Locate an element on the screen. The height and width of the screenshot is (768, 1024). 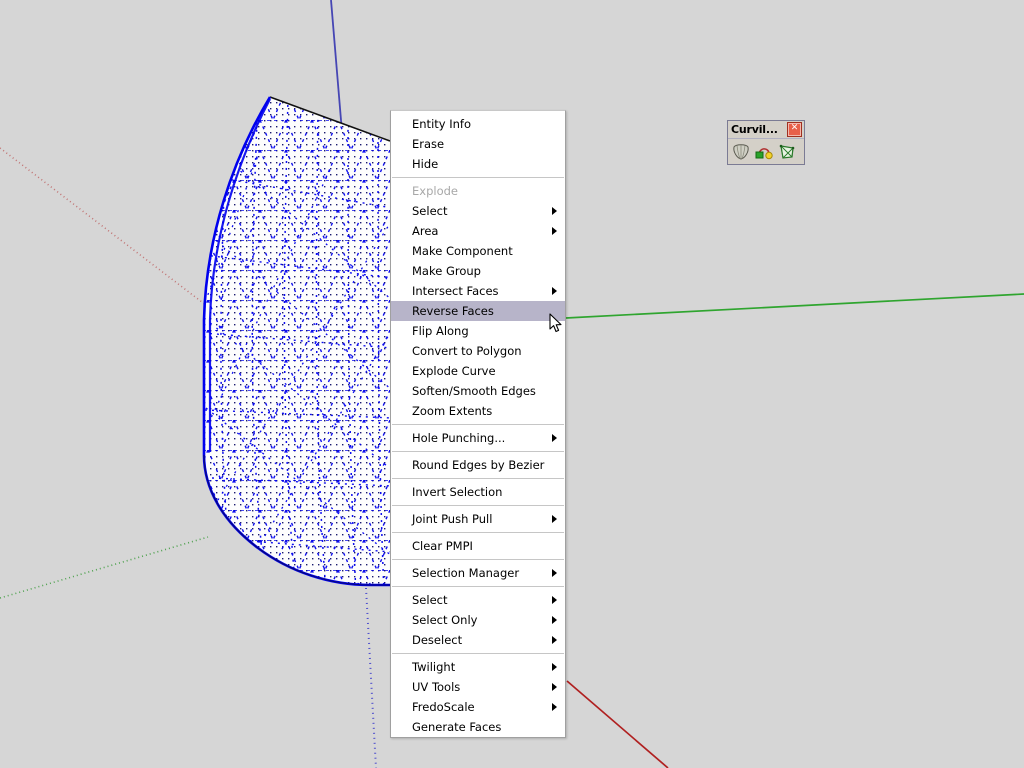
path-node-icon is located at coordinates (764, 154).